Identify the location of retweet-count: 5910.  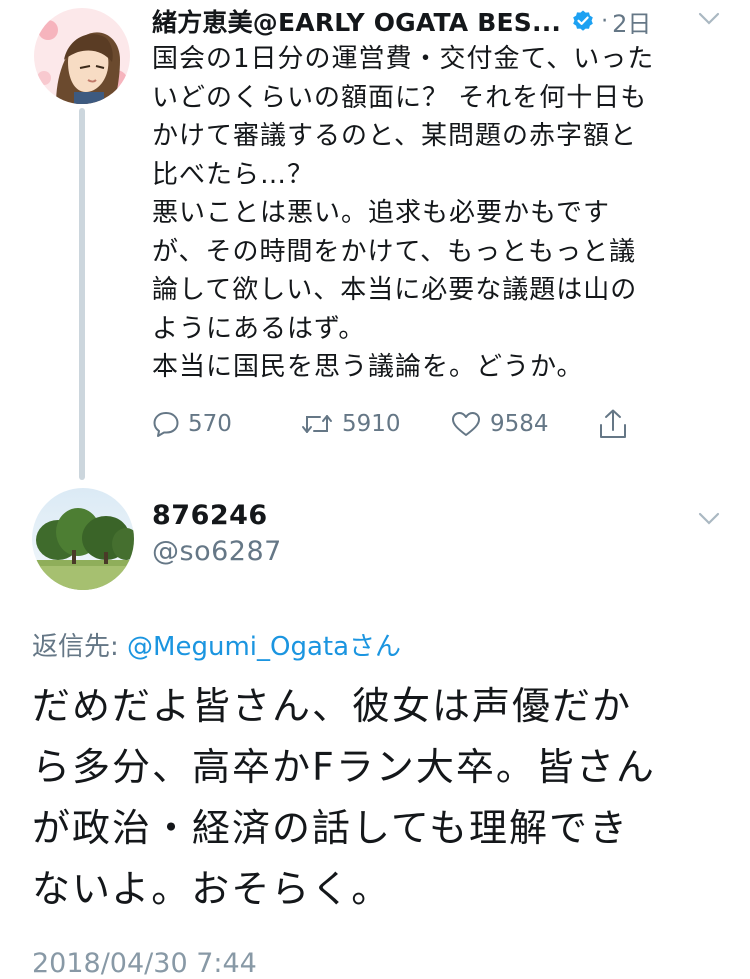
(371, 424).